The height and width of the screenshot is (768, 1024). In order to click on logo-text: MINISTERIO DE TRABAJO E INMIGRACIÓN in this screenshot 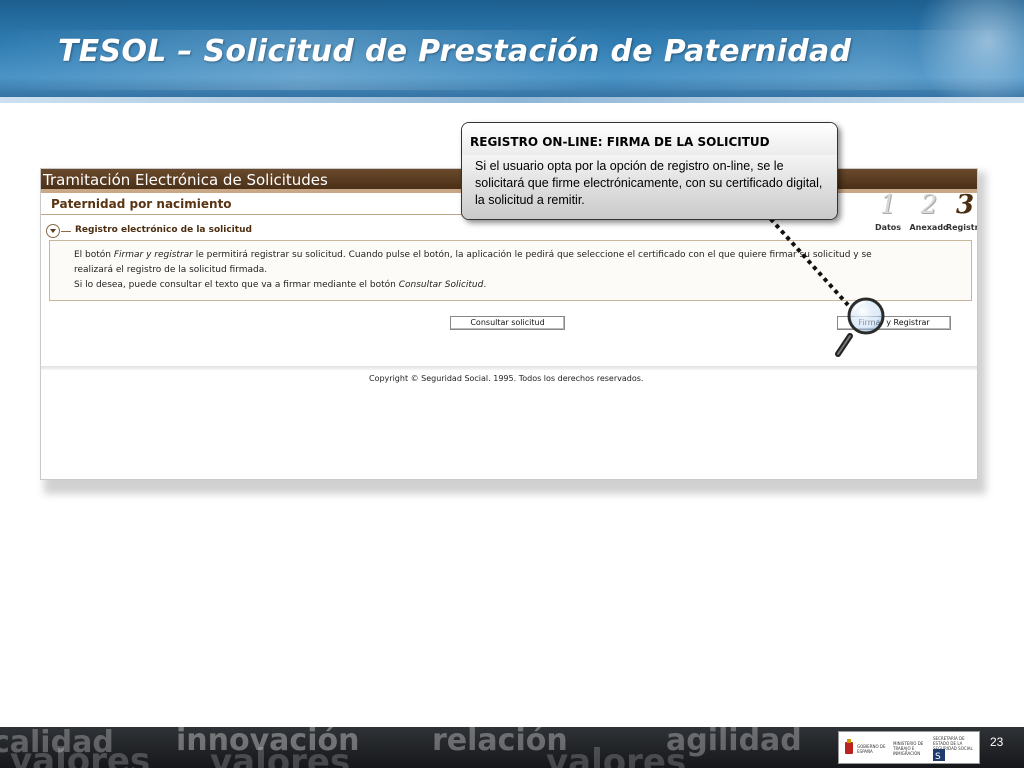, I will do `click(908, 748)`.